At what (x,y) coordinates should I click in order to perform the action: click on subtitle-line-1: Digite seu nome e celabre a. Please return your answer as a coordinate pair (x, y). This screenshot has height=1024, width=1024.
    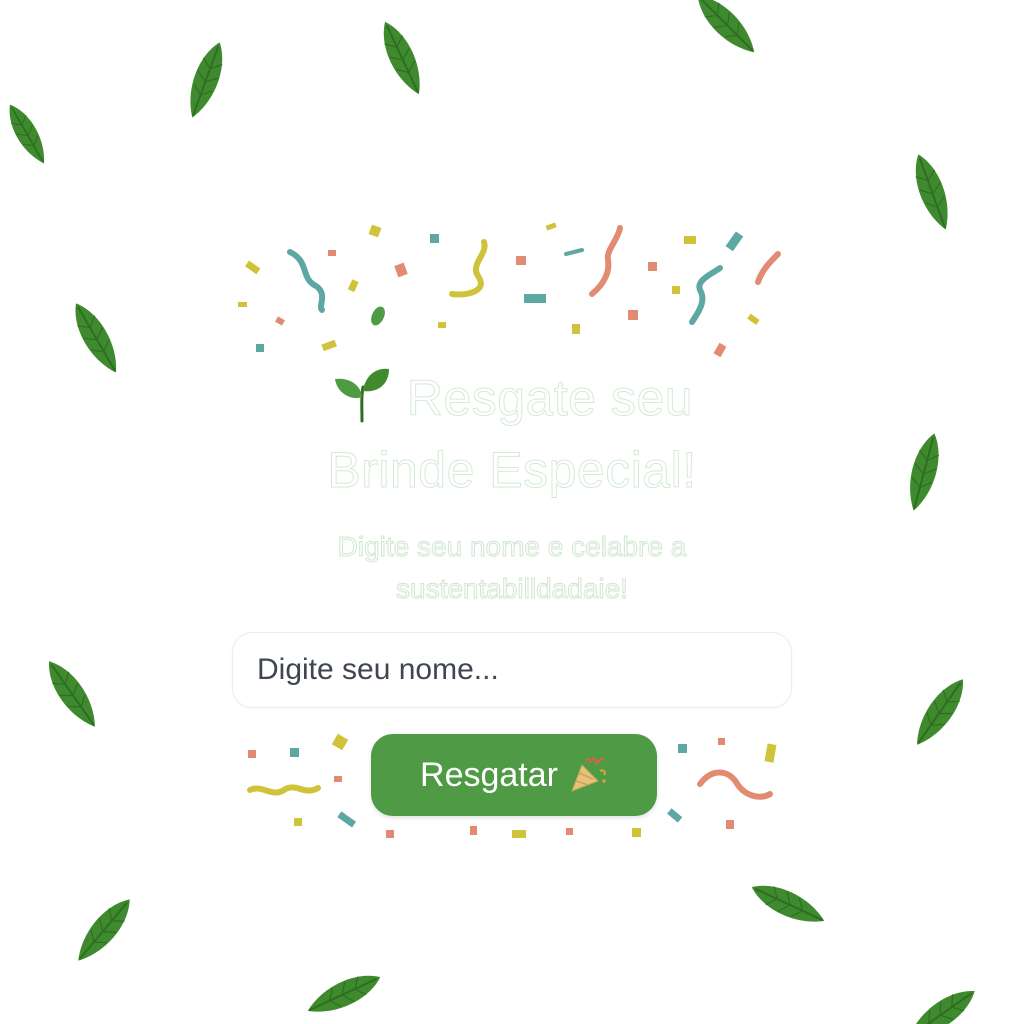
    Looking at the image, I should click on (512, 547).